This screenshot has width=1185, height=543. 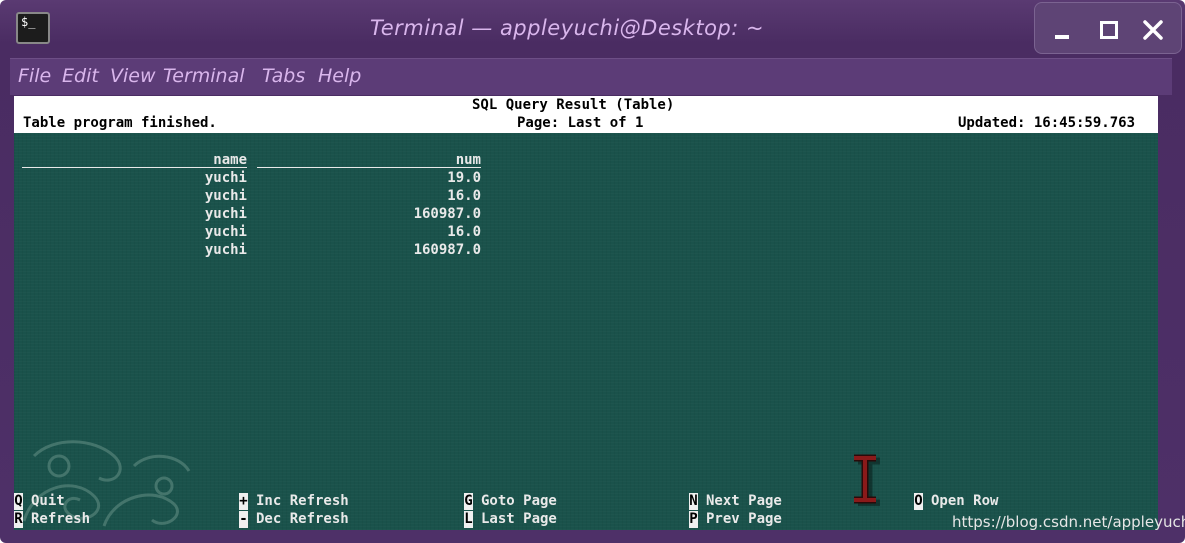 What do you see at coordinates (1047, 123) in the screenshot?
I see `header-updated: Updated: 16:45:59.763` at bounding box center [1047, 123].